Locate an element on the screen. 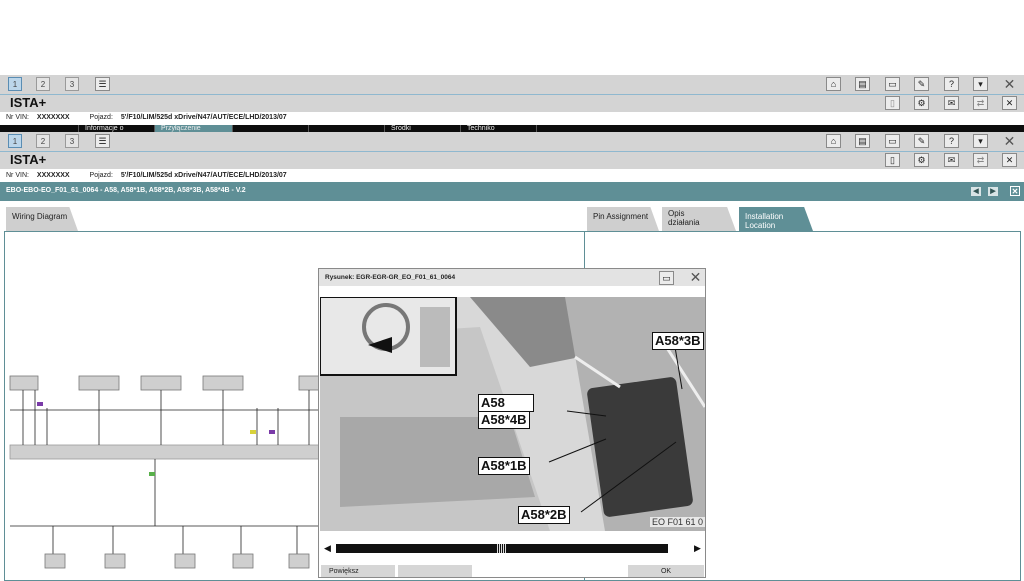 The height and width of the screenshot is (581, 1024). tab-function-description-label: Opis działania is located at coordinates (684, 218).